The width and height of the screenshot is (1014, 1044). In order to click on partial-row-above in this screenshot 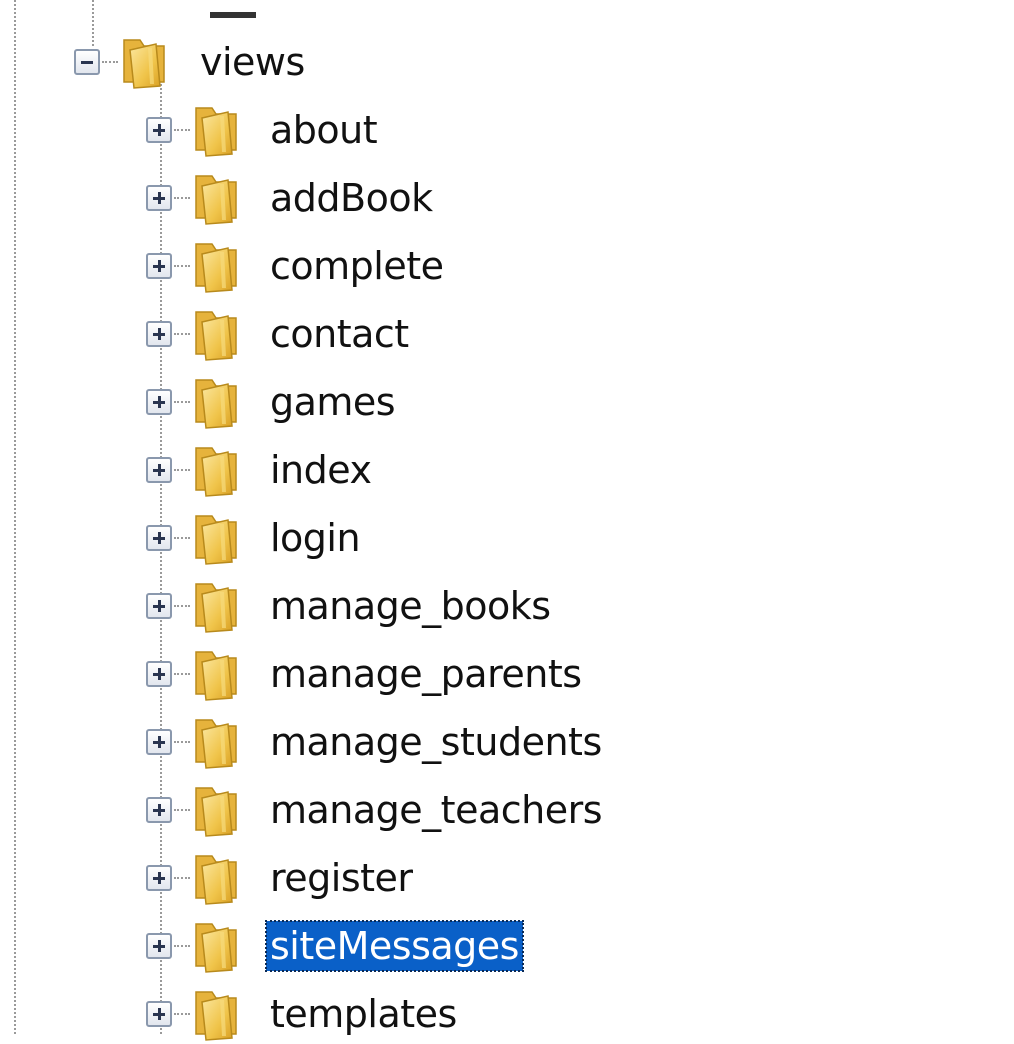, I will do `click(233, 15)`.